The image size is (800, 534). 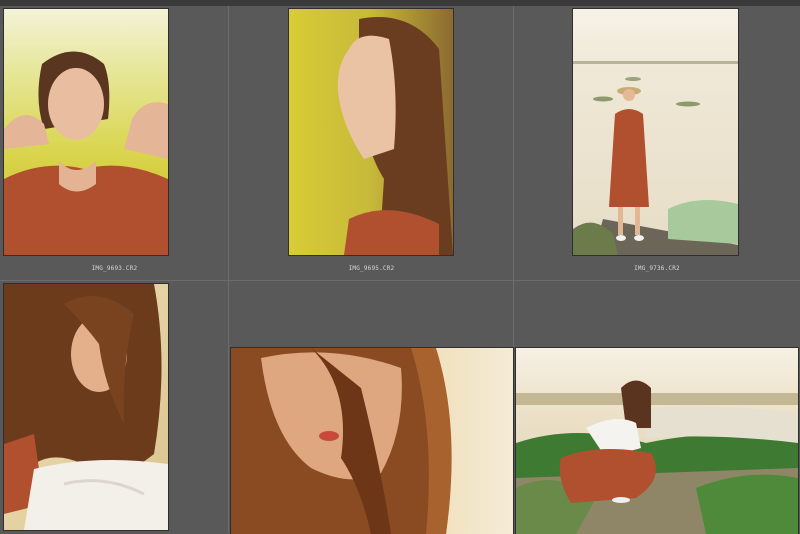 I want to click on thumbnail-filename: IMG_9736.CR2, so click(x=657, y=268).